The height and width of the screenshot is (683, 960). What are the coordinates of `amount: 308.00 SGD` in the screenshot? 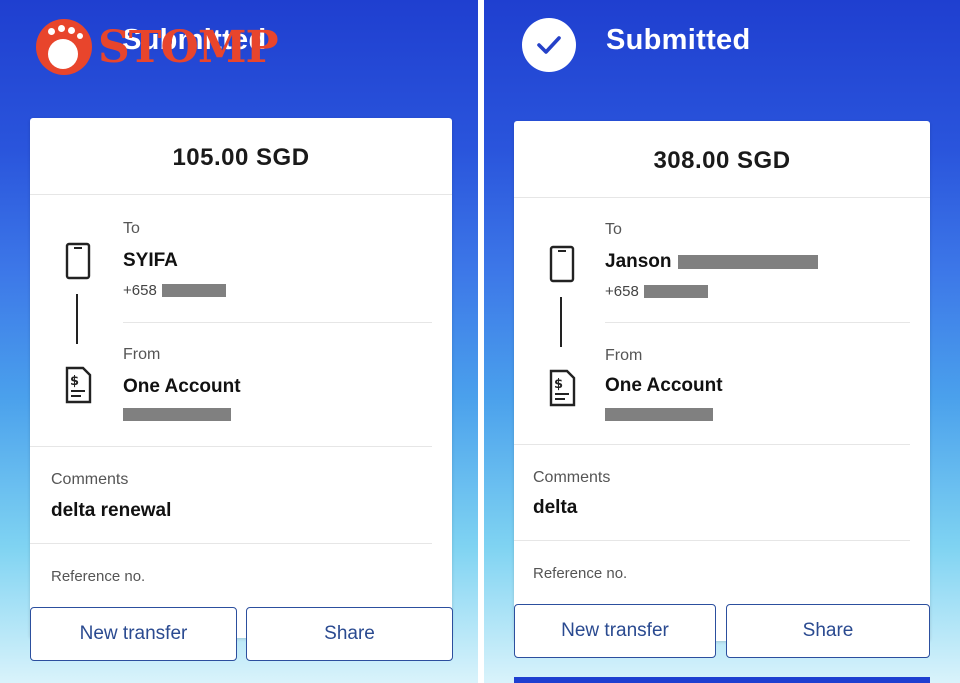 It's located at (722, 160).